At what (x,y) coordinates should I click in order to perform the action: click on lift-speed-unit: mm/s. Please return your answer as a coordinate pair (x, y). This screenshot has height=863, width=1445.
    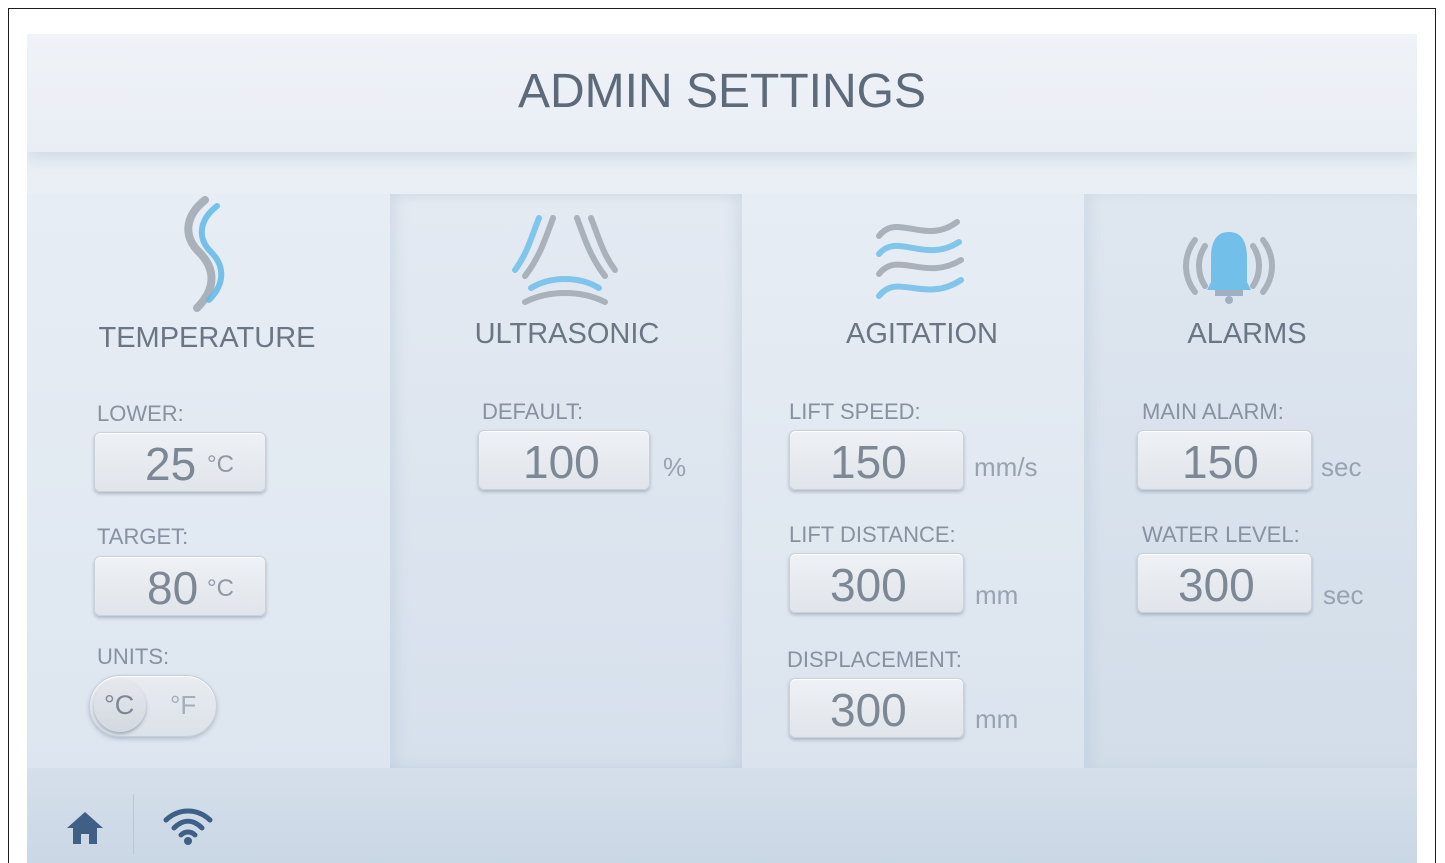
    Looking at the image, I should click on (1006, 467).